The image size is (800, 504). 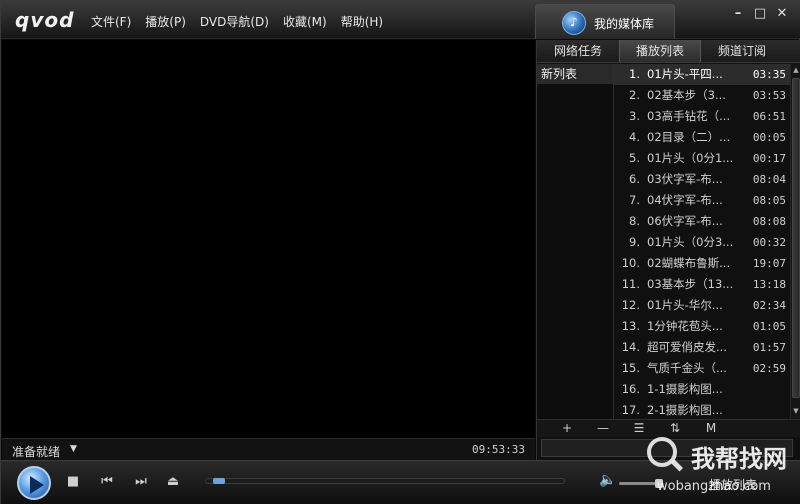 I want to click on track-row: 3. 03高手钻花（... 06:51, so click(x=702, y=116).